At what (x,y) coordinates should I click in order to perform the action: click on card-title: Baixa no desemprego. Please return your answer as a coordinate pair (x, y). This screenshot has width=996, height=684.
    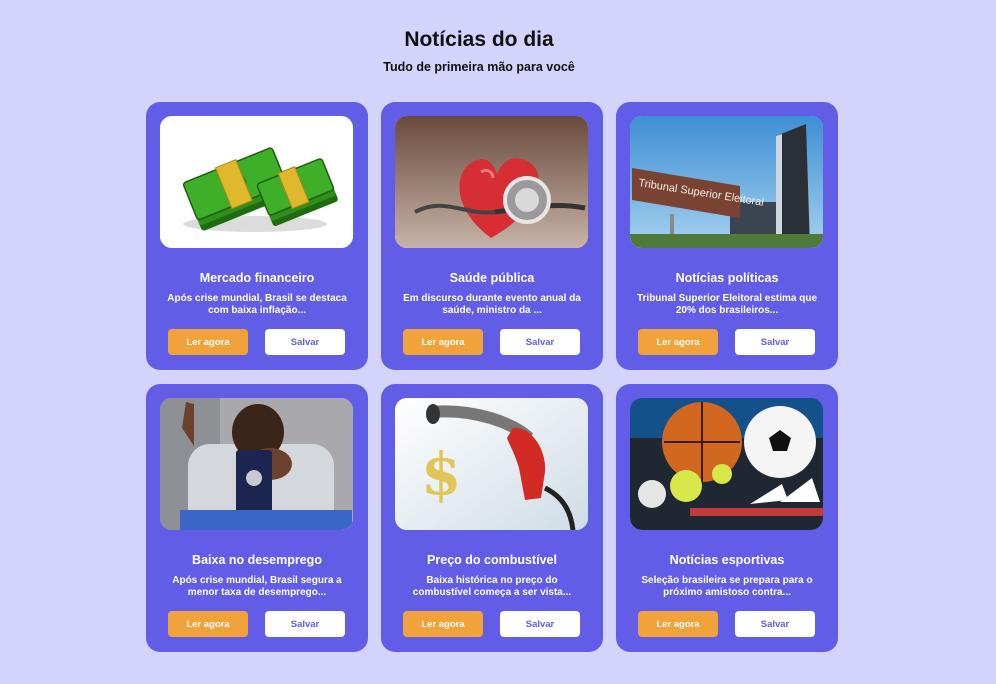
    Looking at the image, I should click on (257, 560).